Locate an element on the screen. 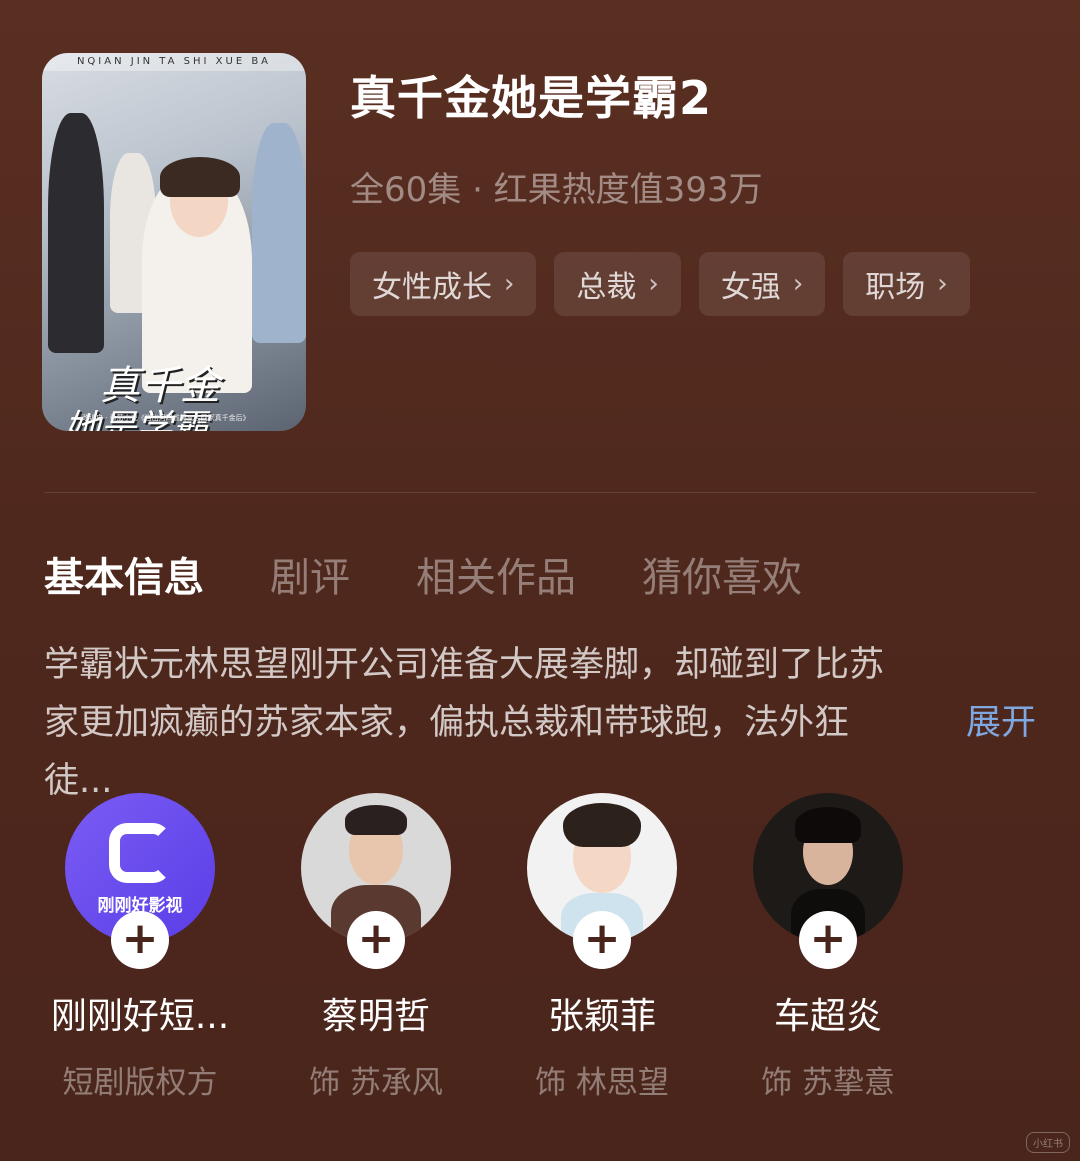 Image resolution: width=1080 pixels, height=1161 pixels. tag-list: 女性成长 › 总裁 › 女强 › 职场 › is located at coordinates (660, 284).